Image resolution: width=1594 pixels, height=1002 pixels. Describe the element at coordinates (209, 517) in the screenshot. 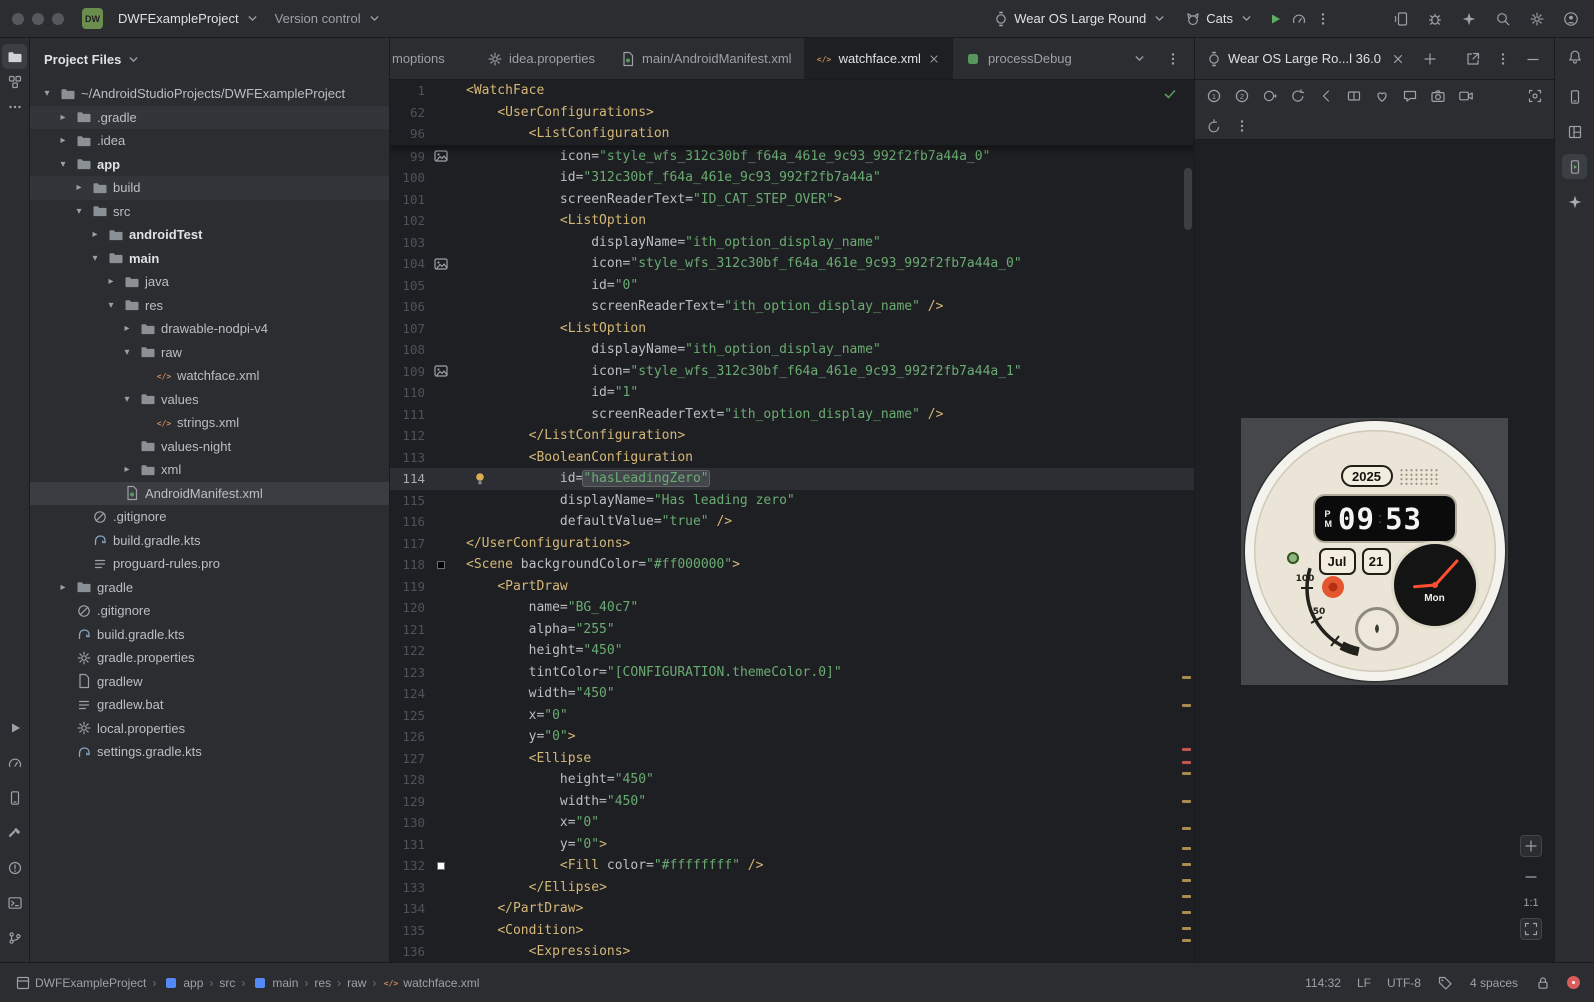

I see `tree-item: .gitignore` at that location.